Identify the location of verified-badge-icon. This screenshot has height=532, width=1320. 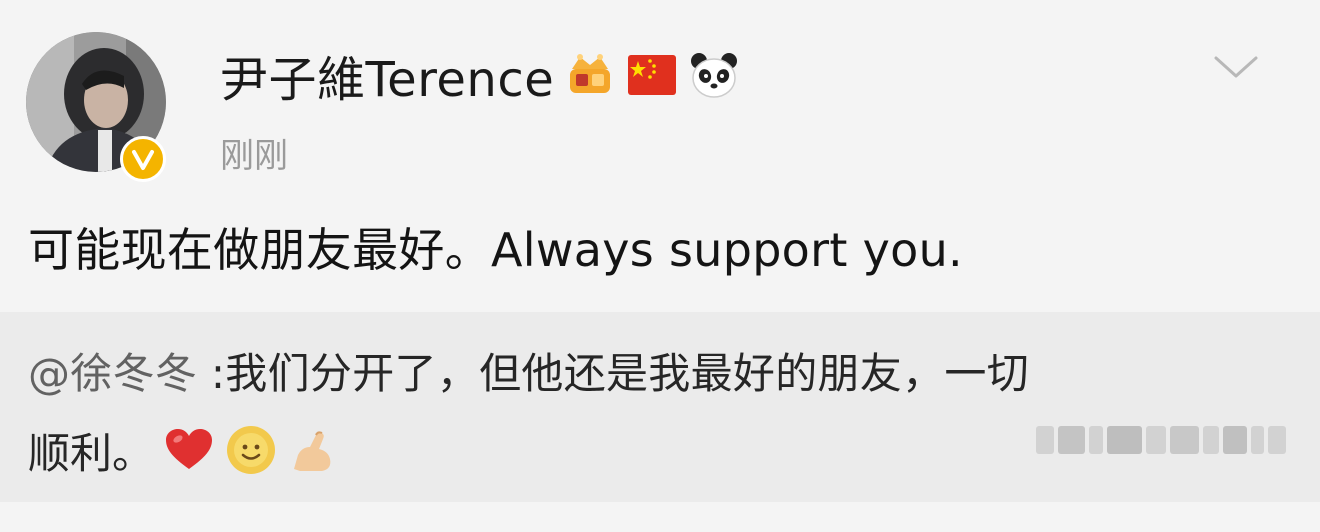
(143, 159).